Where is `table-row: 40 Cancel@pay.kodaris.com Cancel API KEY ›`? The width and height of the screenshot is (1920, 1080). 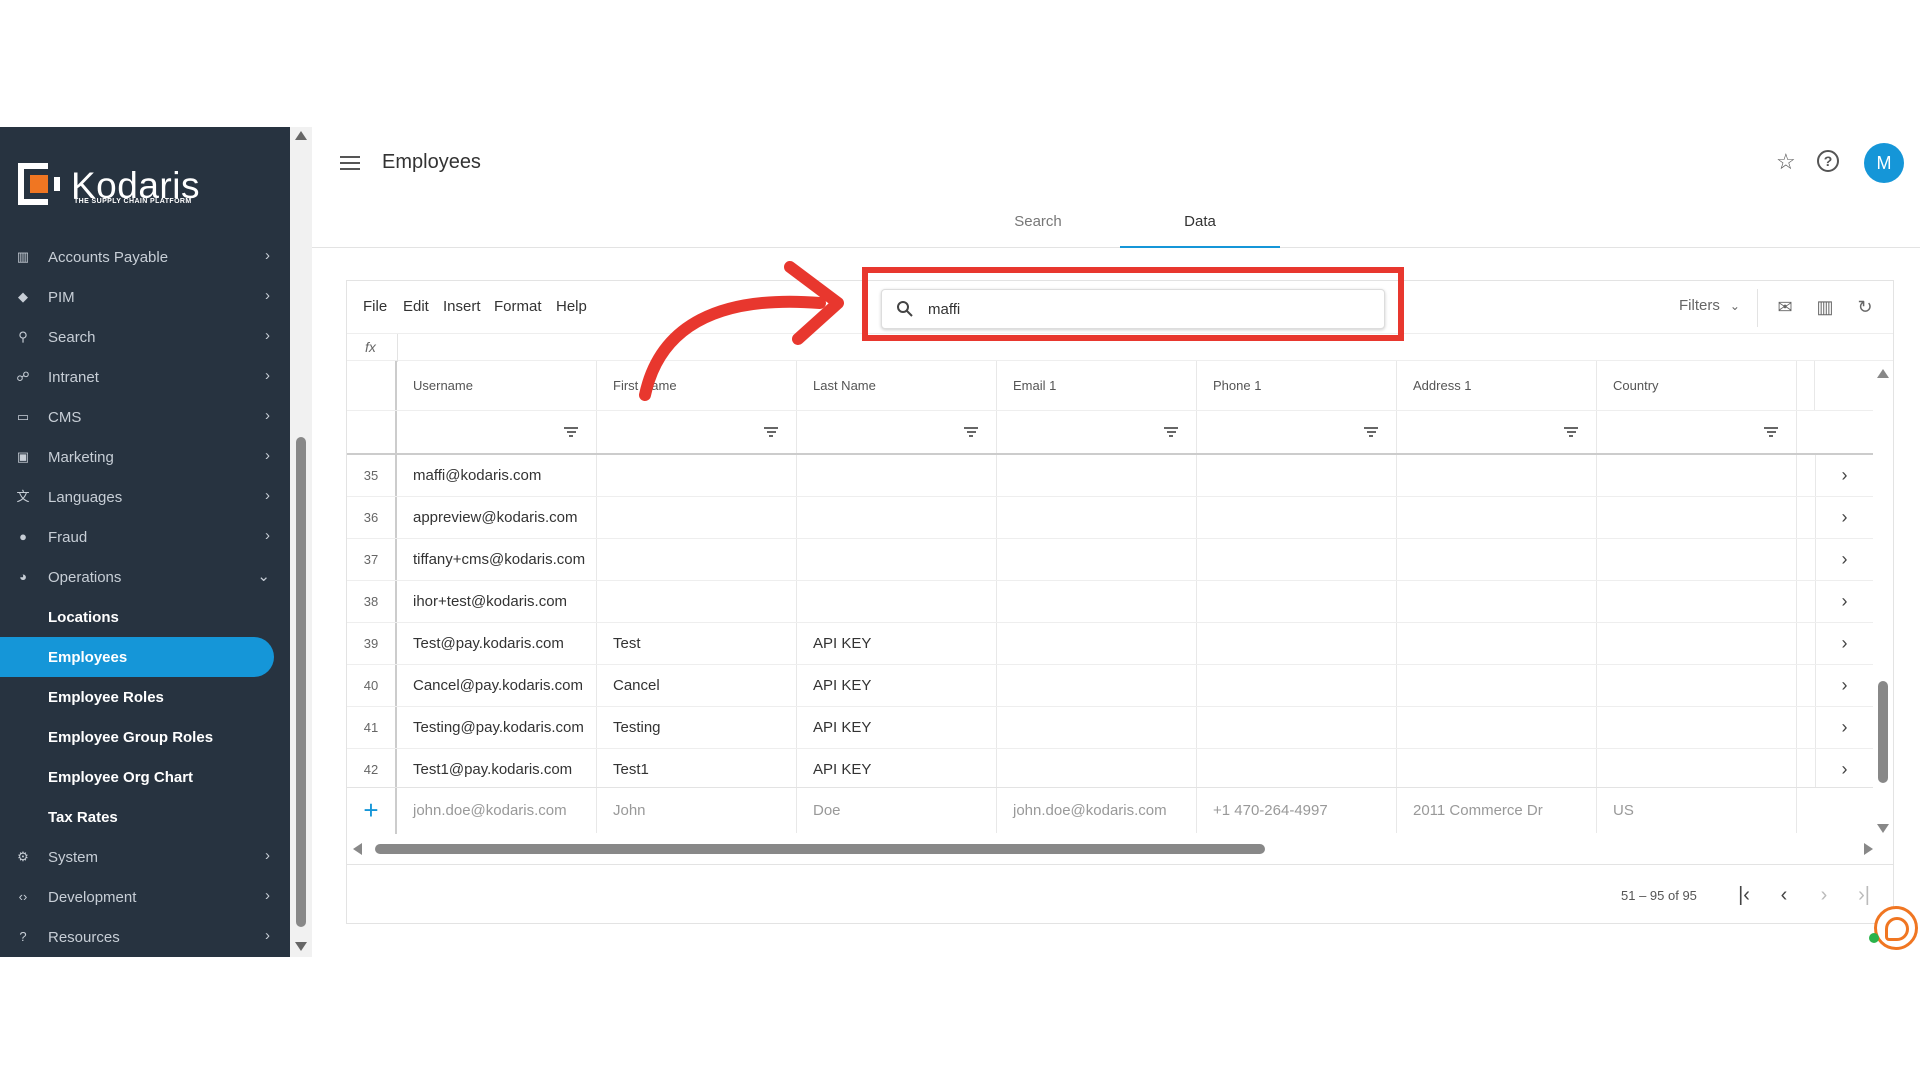
table-row: 40 Cancel@pay.kodaris.com Cancel API KEY › is located at coordinates (1110, 686).